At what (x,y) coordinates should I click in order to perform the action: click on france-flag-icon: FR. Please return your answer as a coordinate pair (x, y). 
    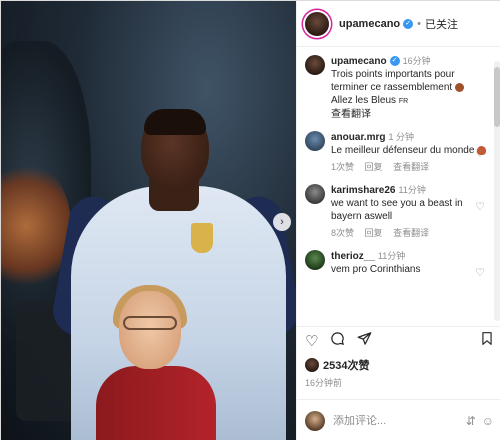
    Looking at the image, I should click on (403, 101).